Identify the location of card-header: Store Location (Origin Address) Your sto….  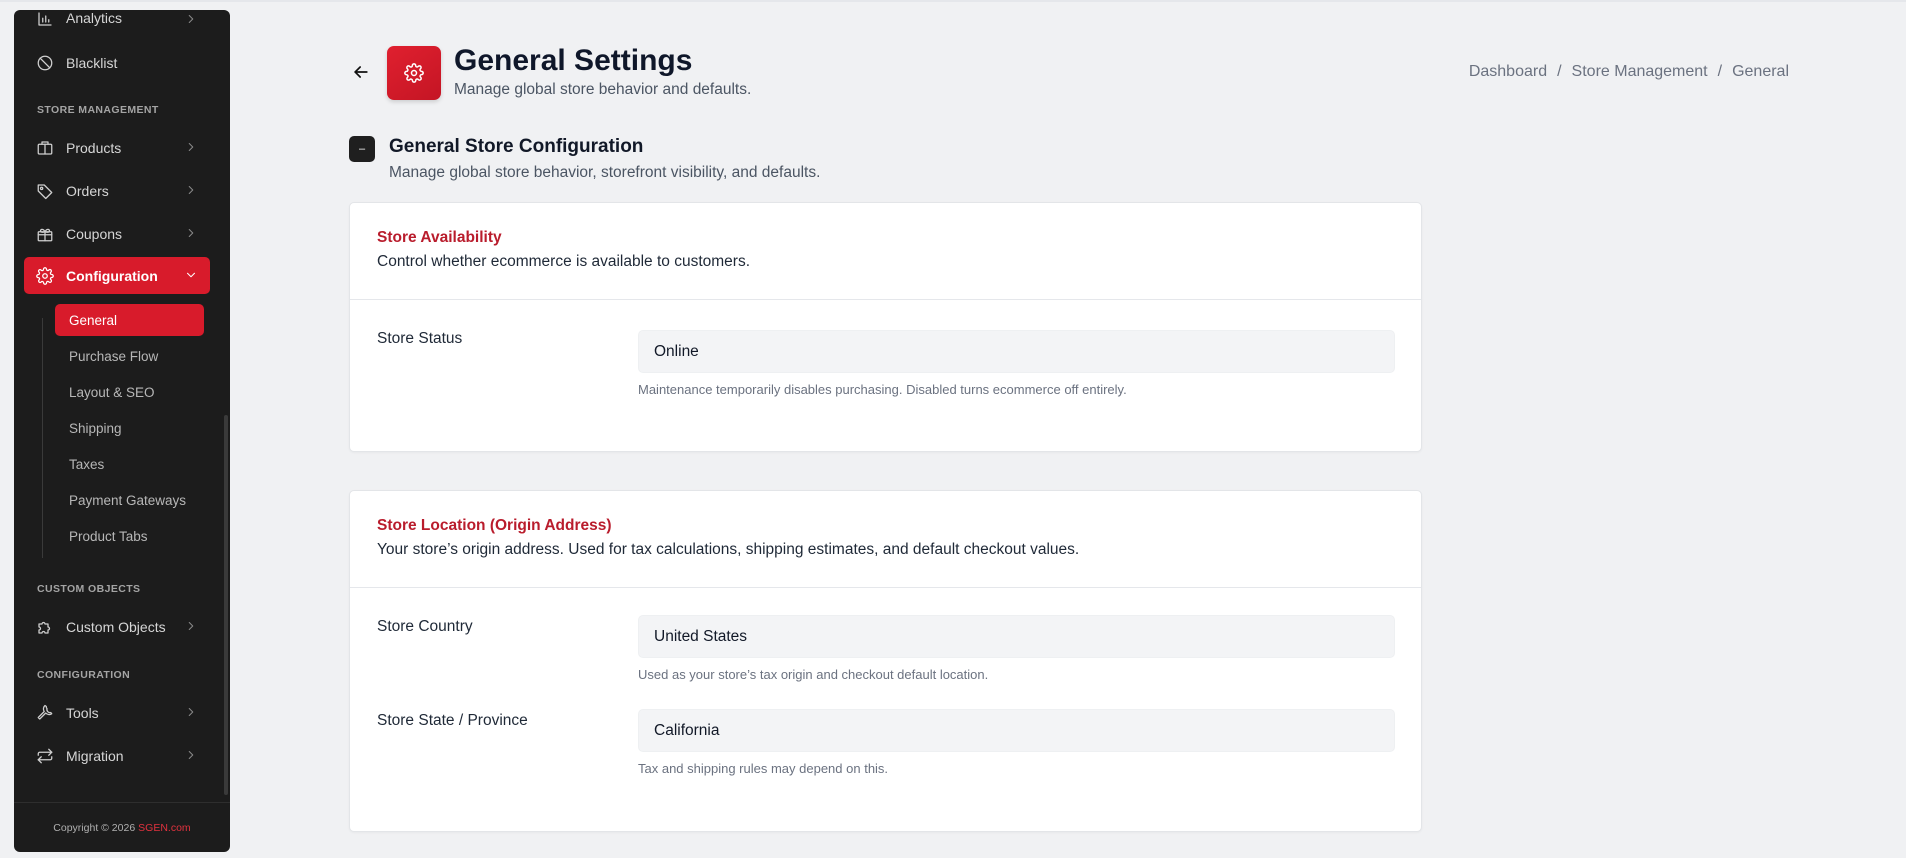
(885, 539).